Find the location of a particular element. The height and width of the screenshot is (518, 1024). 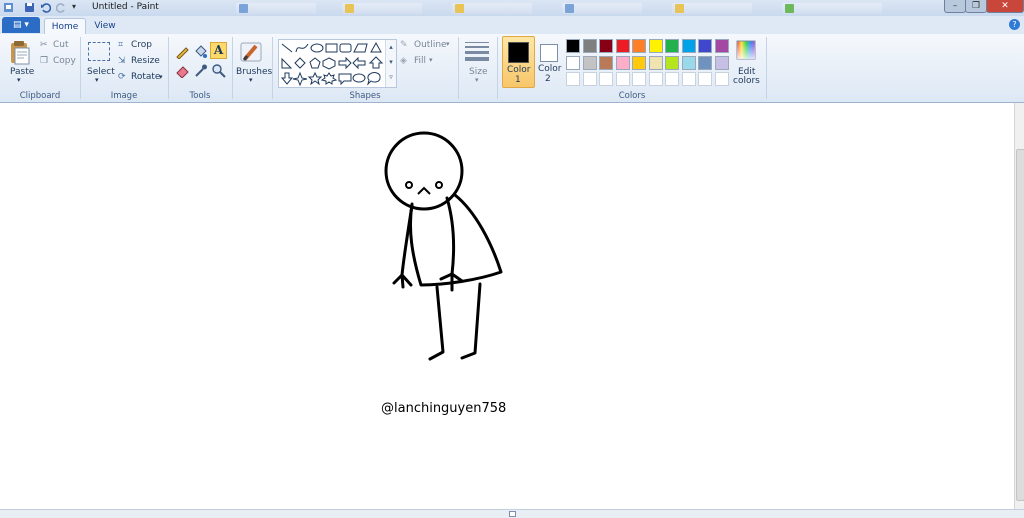

shapes-gallery: ▴ ▾ ▿ is located at coordinates (337, 63).